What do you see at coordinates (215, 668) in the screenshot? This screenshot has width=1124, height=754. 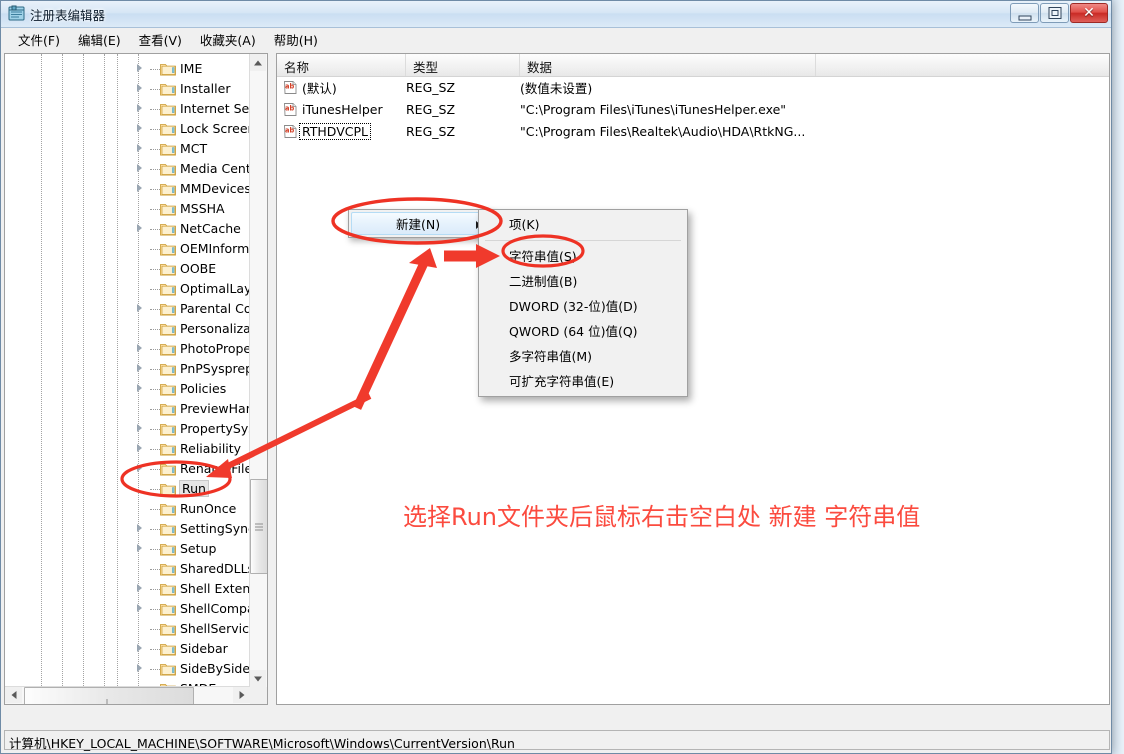 I see `tree-item-label: SideBySide` at bounding box center [215, 668].